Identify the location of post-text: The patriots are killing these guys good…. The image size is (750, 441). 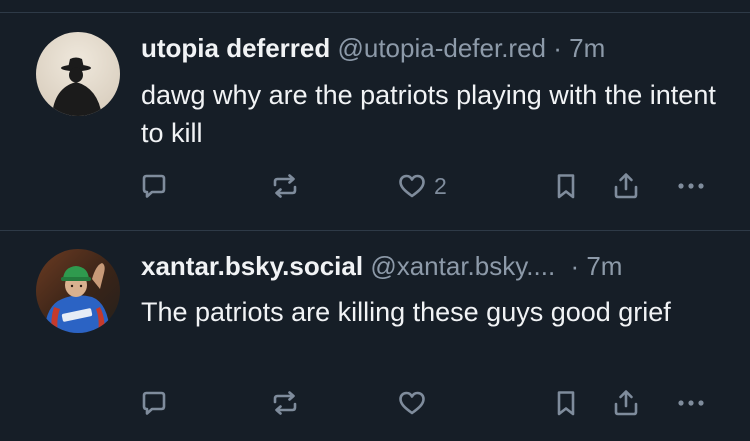
(406, 312).